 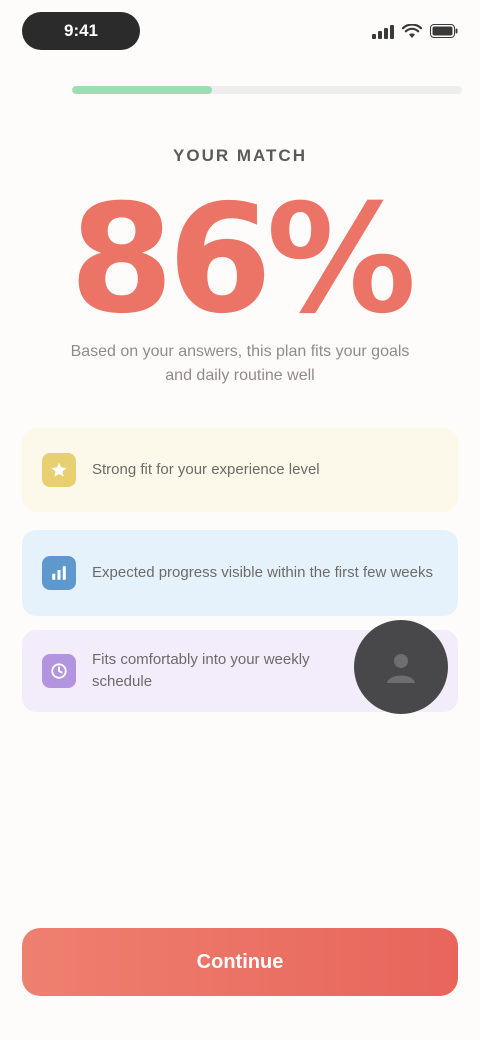 I want to click on user-icon, so click(x=401, y=668).